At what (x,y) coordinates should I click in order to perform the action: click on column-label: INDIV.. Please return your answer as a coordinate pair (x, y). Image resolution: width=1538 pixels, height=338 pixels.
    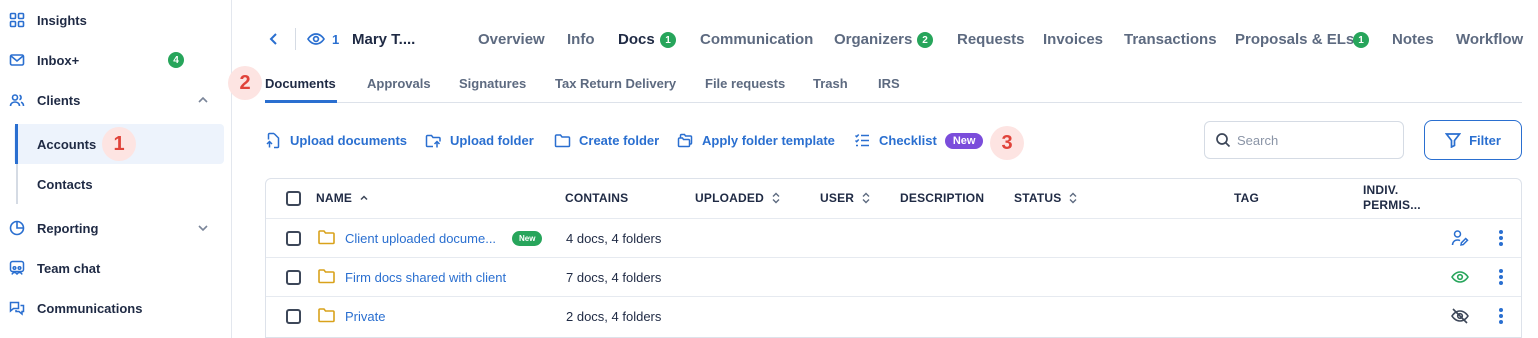
    Looking at the image, I should click on (1381, 190).